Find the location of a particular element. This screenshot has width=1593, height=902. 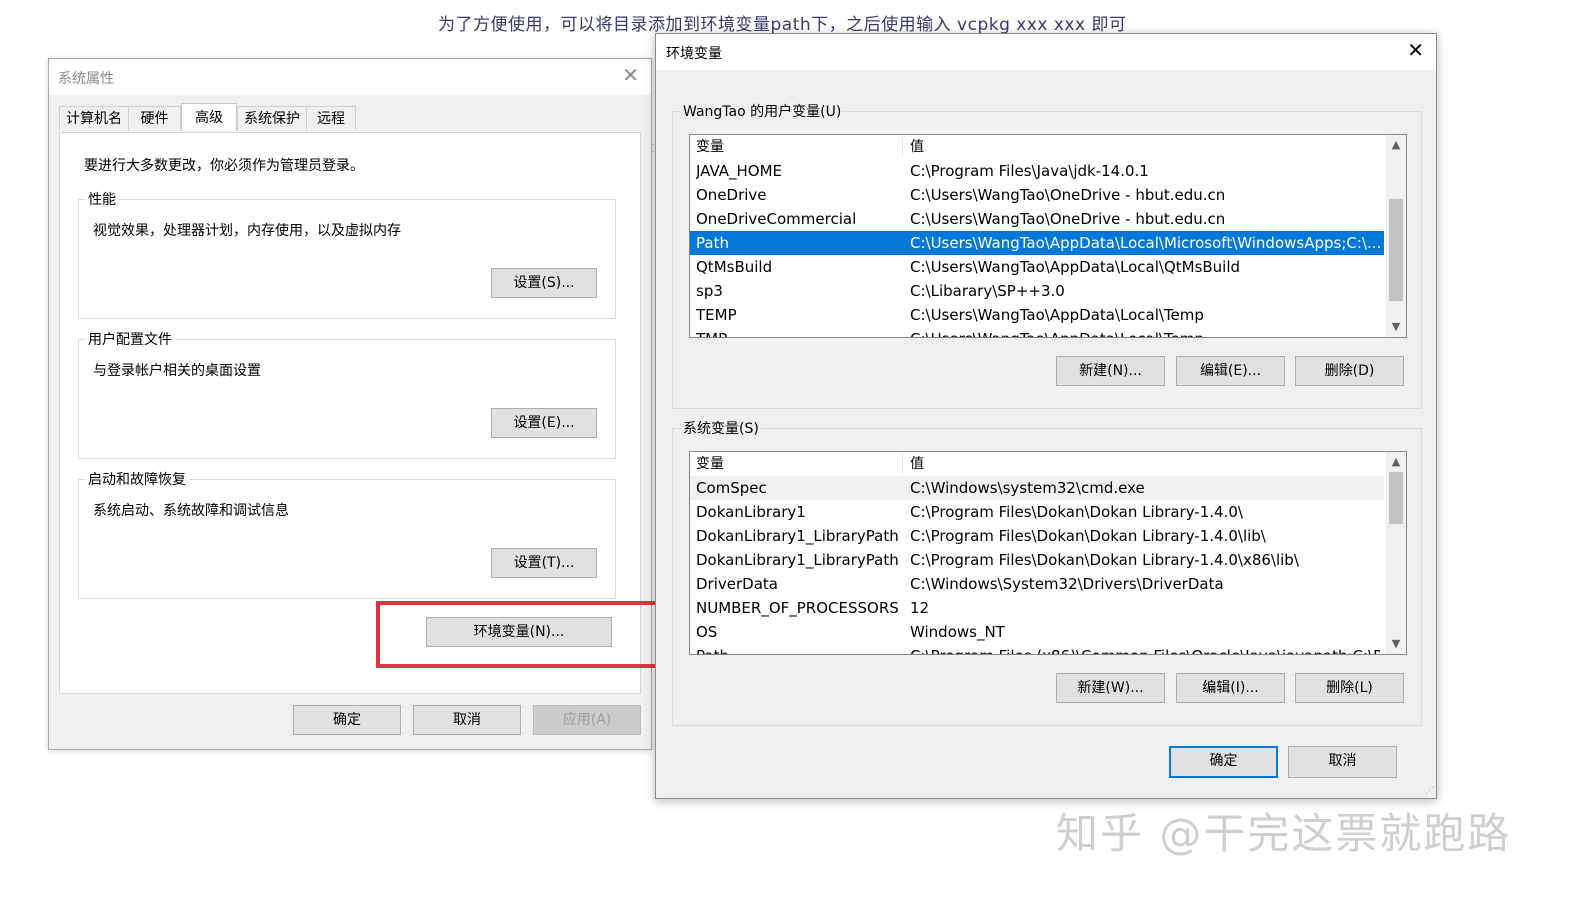

system-delete-button: 删除(L) is located at coordinates (1349, 688).